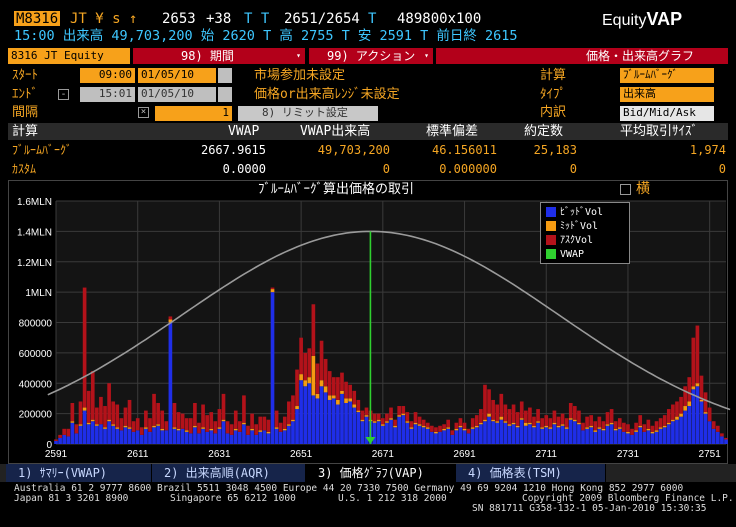 Image resolution: width=736 pixels, height=527 pixels. What do you see at coordinates (335, 131) in the screenshot?
I see `col-header-vwap-volume: VWAP出来高` at bounding box center [335, 131].